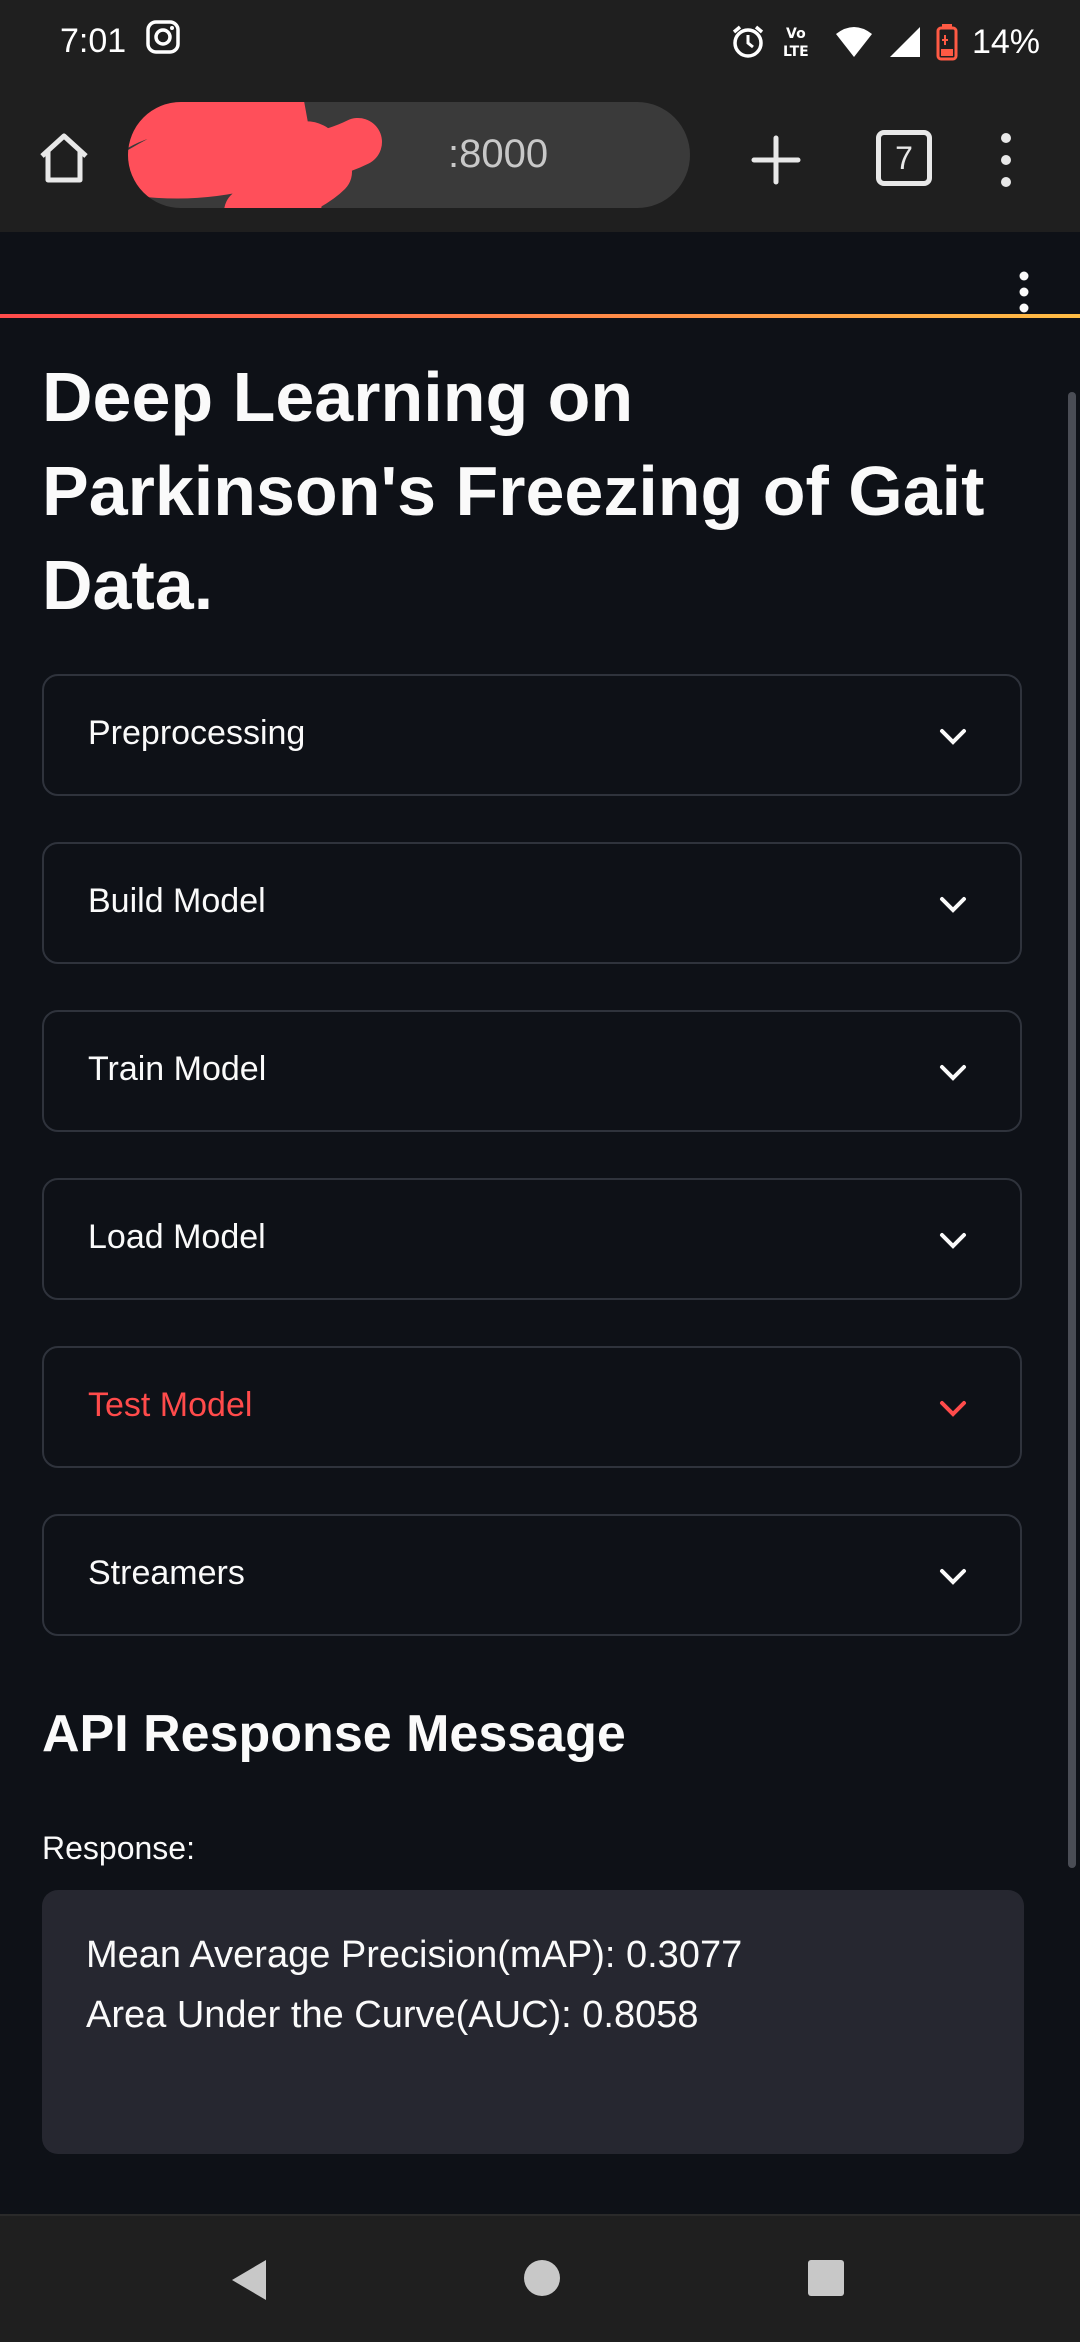  Describe the element at coordinates (796, 43) in the screenshot. I see `volte-icon: Vo LTE` at that location.